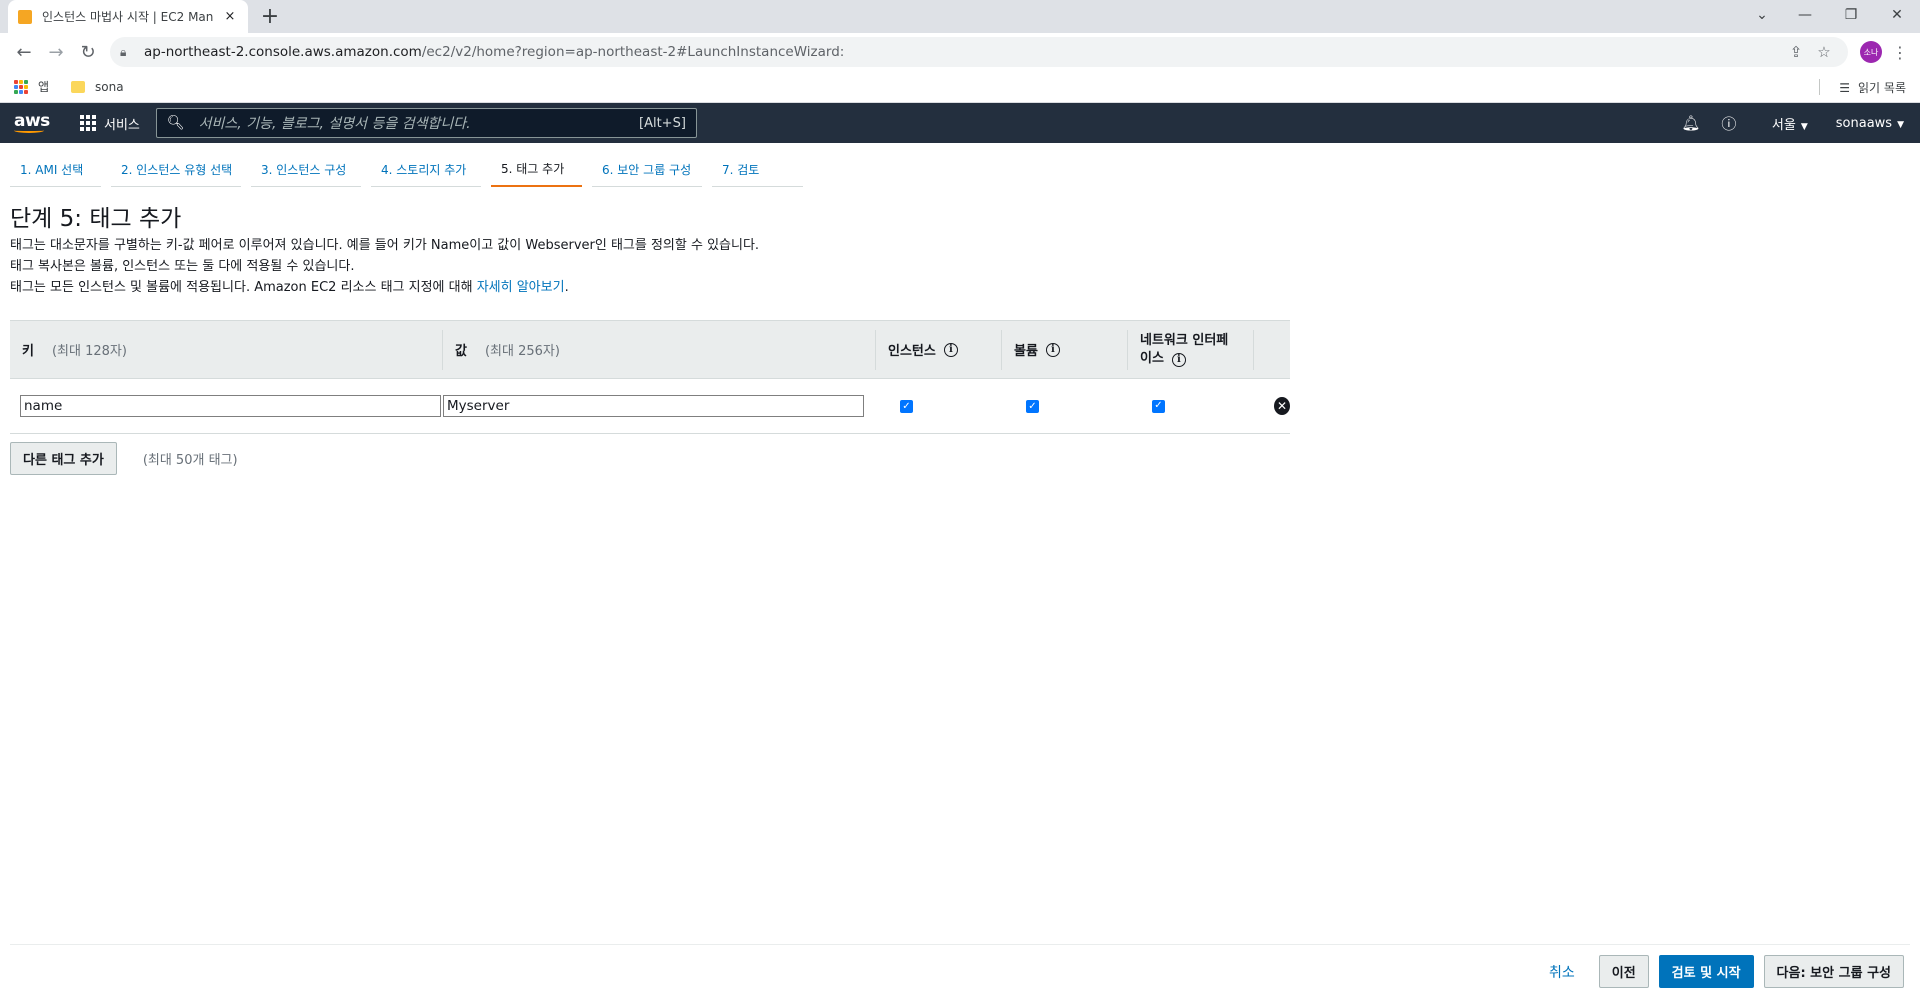  Describe the element at coordinates (426, 174) in the screenshot. I see `step-add-storage: 4. 스토리지 추가` at that location.